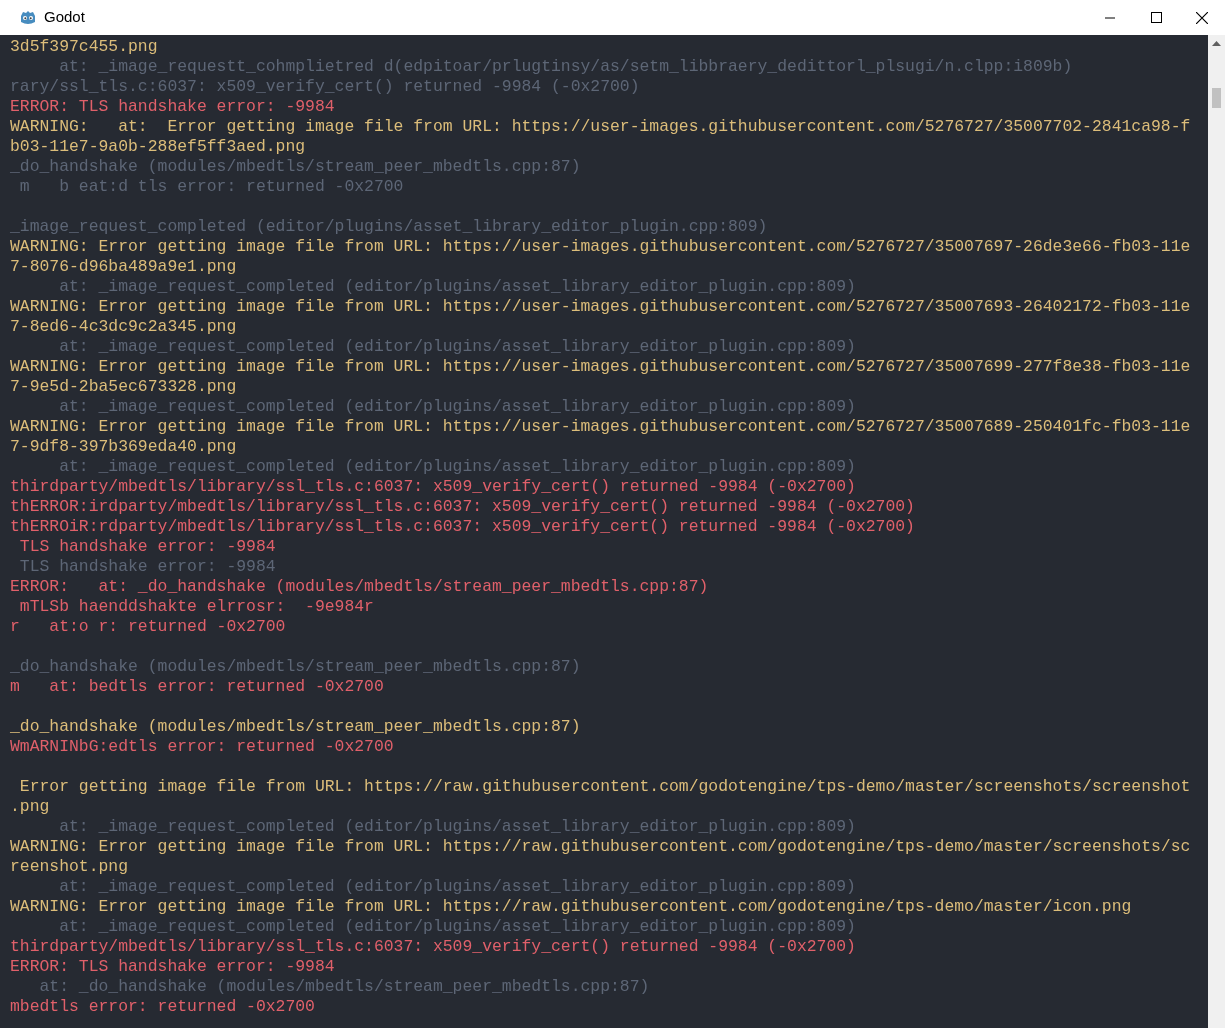 This screenshot has width=1225, height=1028. I want to click on warning-line: reenshot.png, so click(70, 867).